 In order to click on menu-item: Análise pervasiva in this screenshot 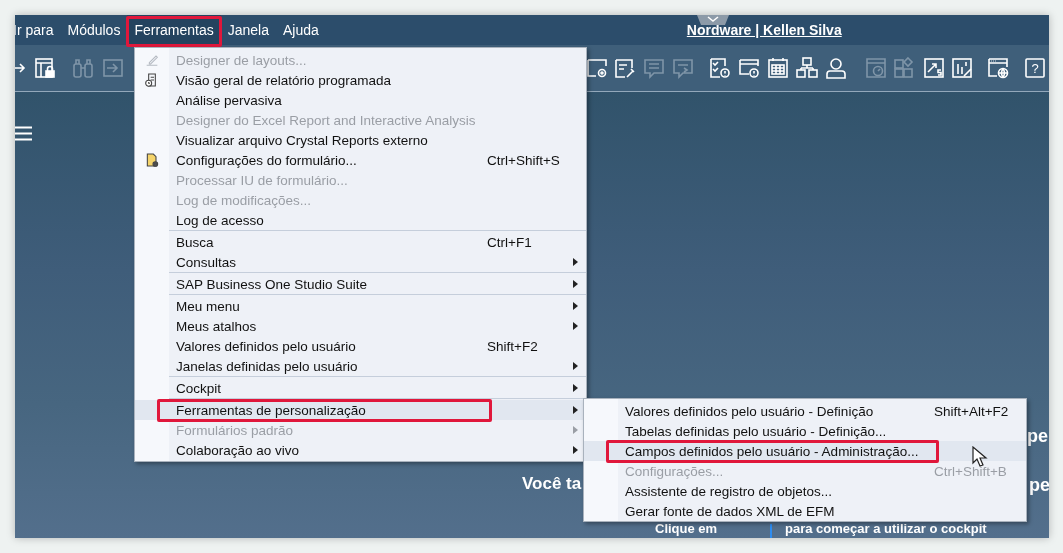, I will do `click(360, 100)`.